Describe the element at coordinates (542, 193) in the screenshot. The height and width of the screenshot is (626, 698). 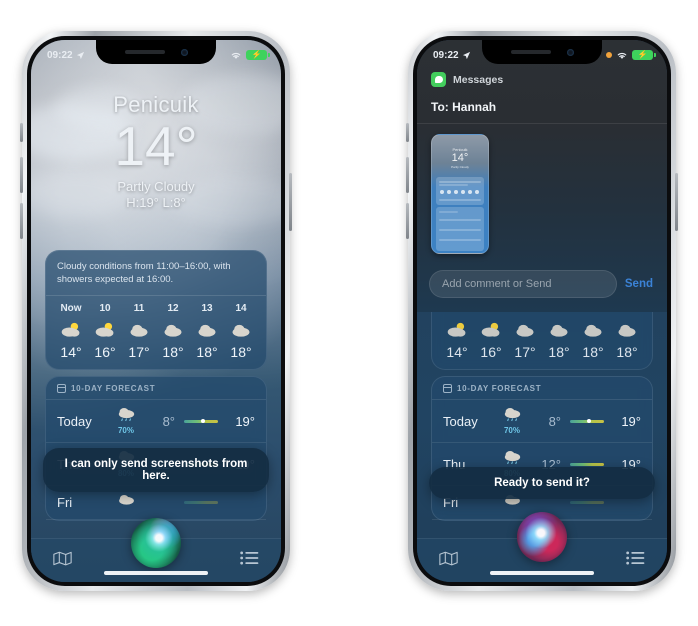
I see `message-attachment-area: Penicuik 14° Partly Cloudy` at that location.